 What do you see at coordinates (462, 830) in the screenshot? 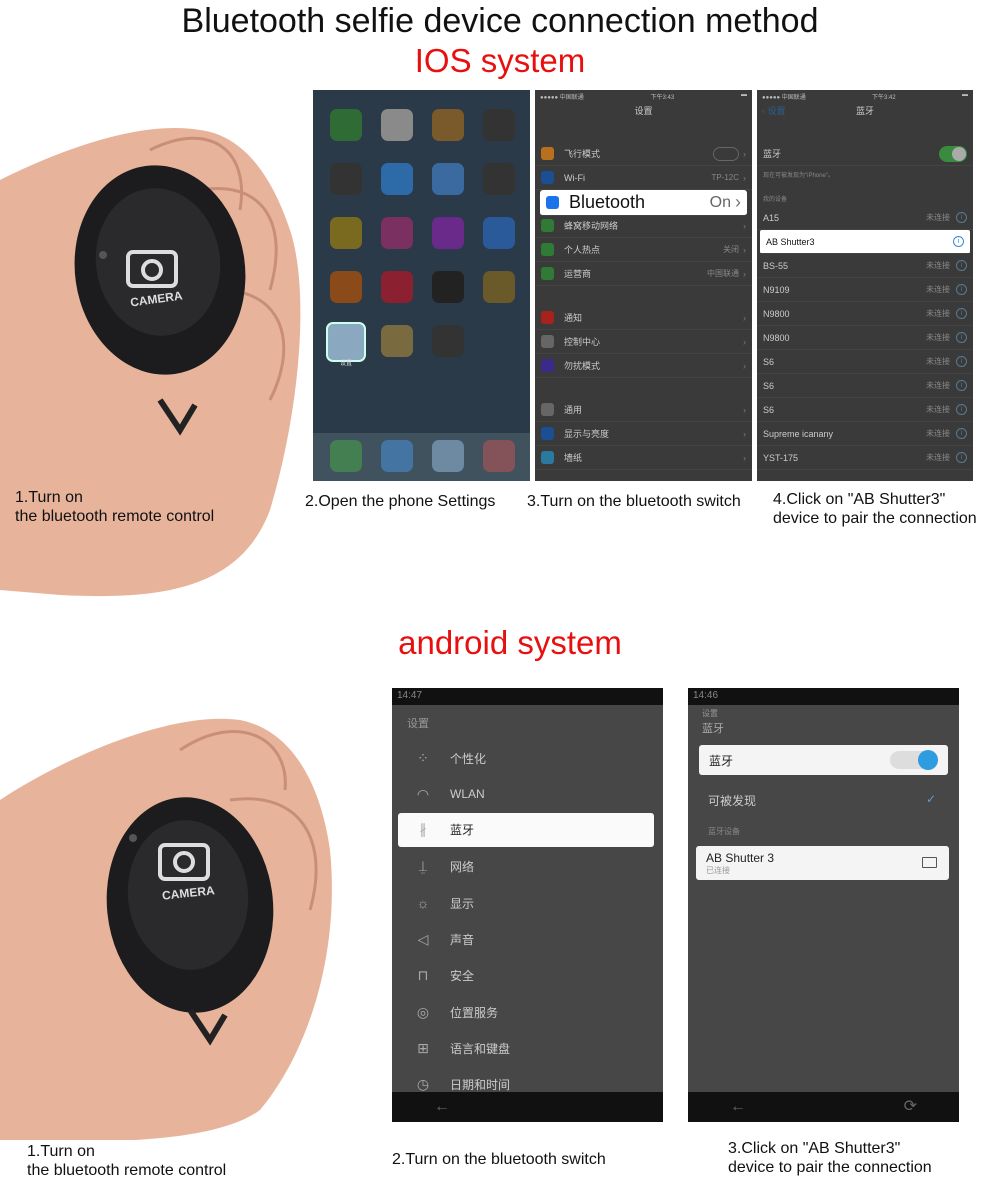
I see `setting-label: 蓝牙` at bounding box center [462, 830].